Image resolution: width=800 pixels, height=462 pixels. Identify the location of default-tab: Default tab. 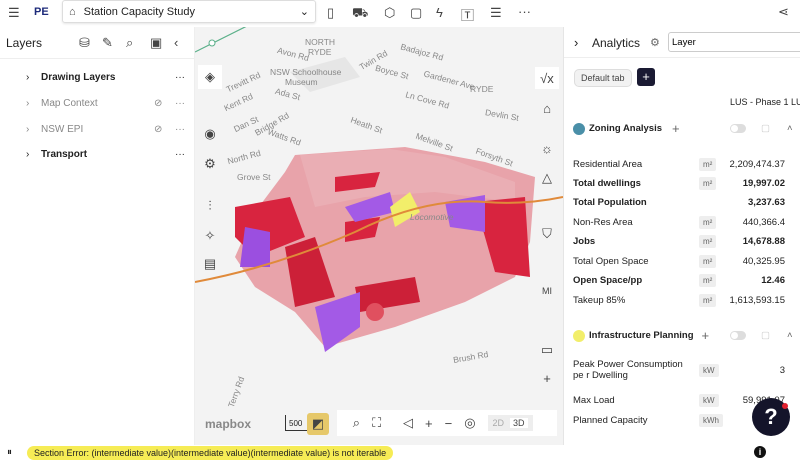
(603, 78).